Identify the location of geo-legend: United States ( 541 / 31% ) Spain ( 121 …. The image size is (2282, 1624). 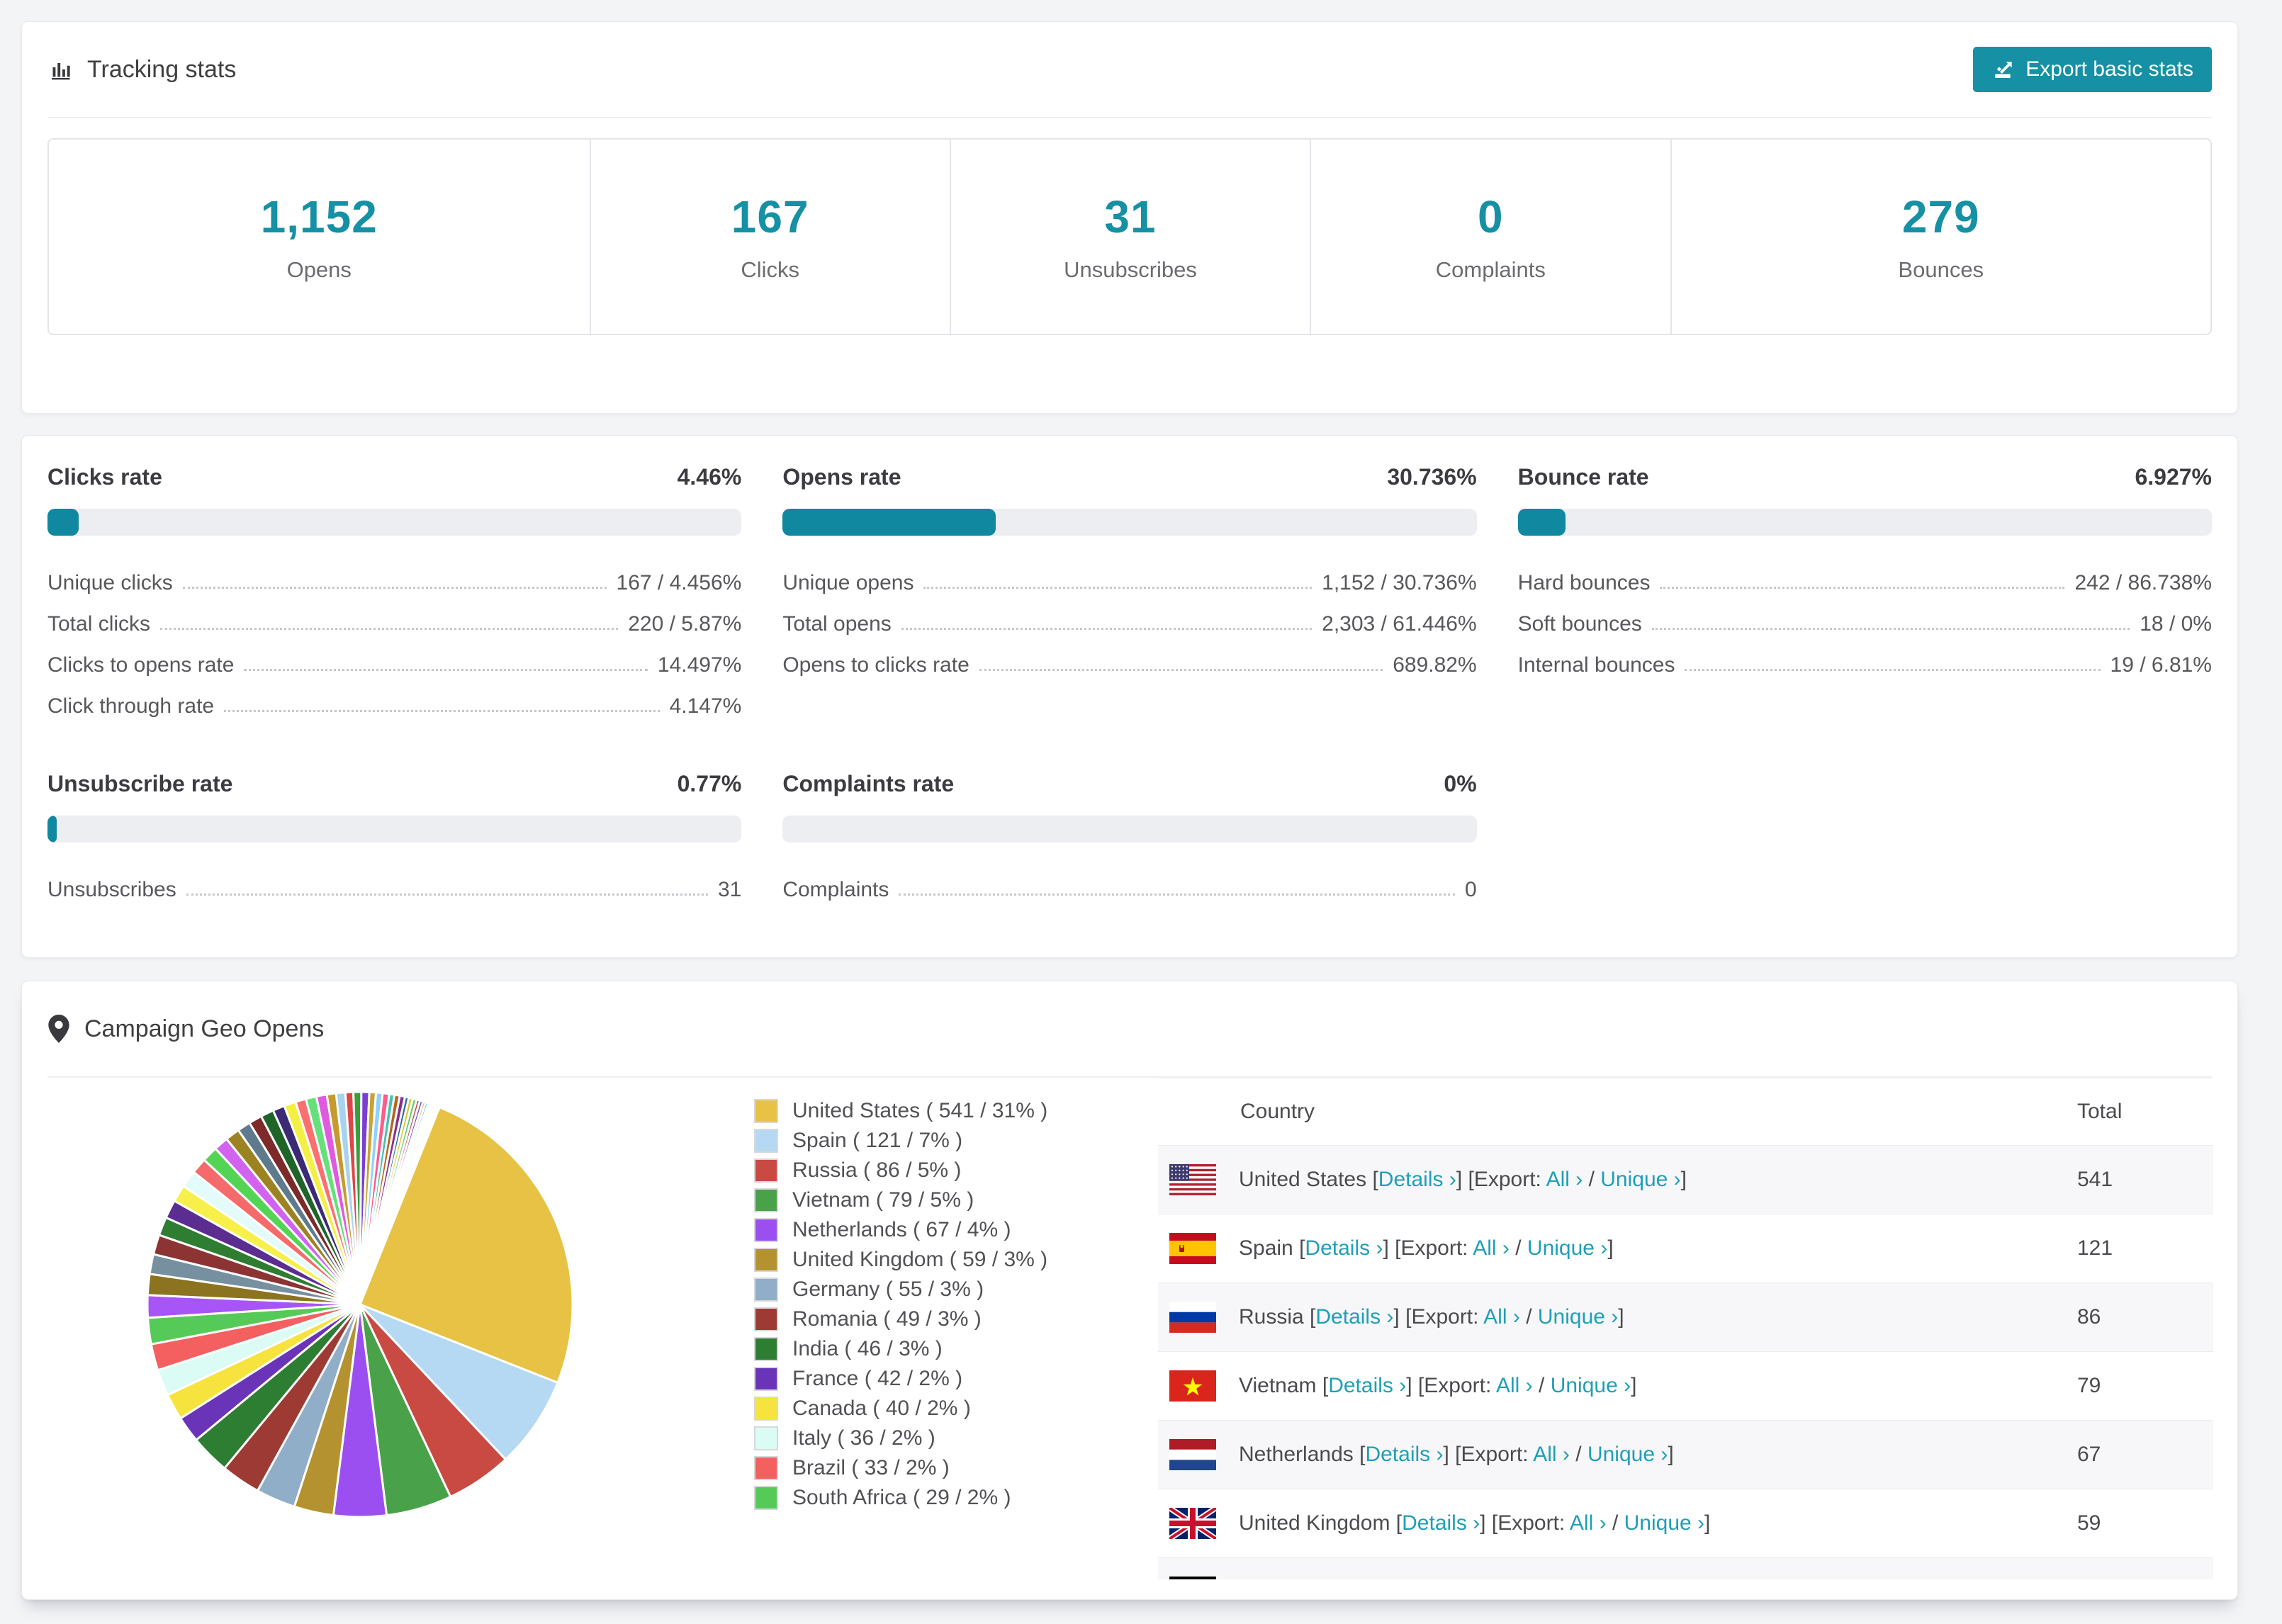
(900, 1304).